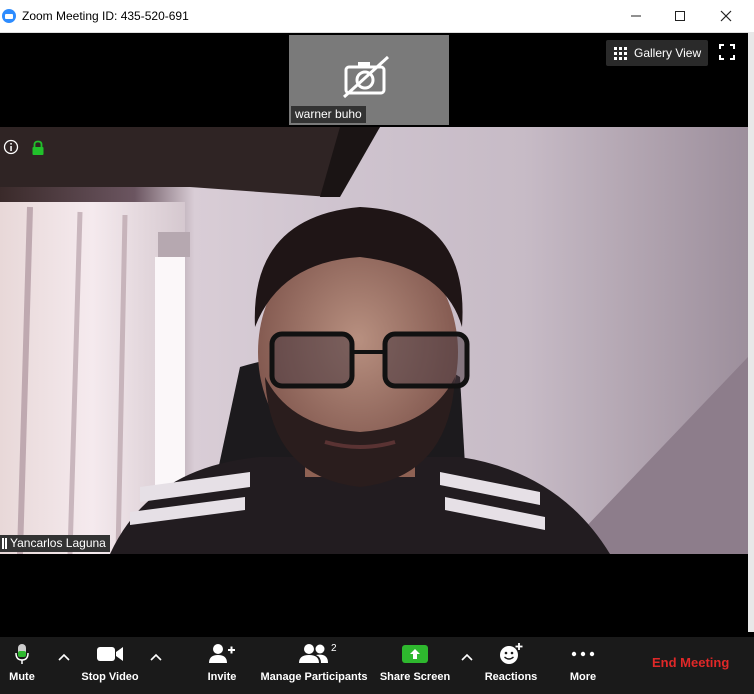 This screenshot has width=754, height=694. Describe the element at coordinates (334, 648) in the screenshot. I see `participant-count-badge: 2` at that location.